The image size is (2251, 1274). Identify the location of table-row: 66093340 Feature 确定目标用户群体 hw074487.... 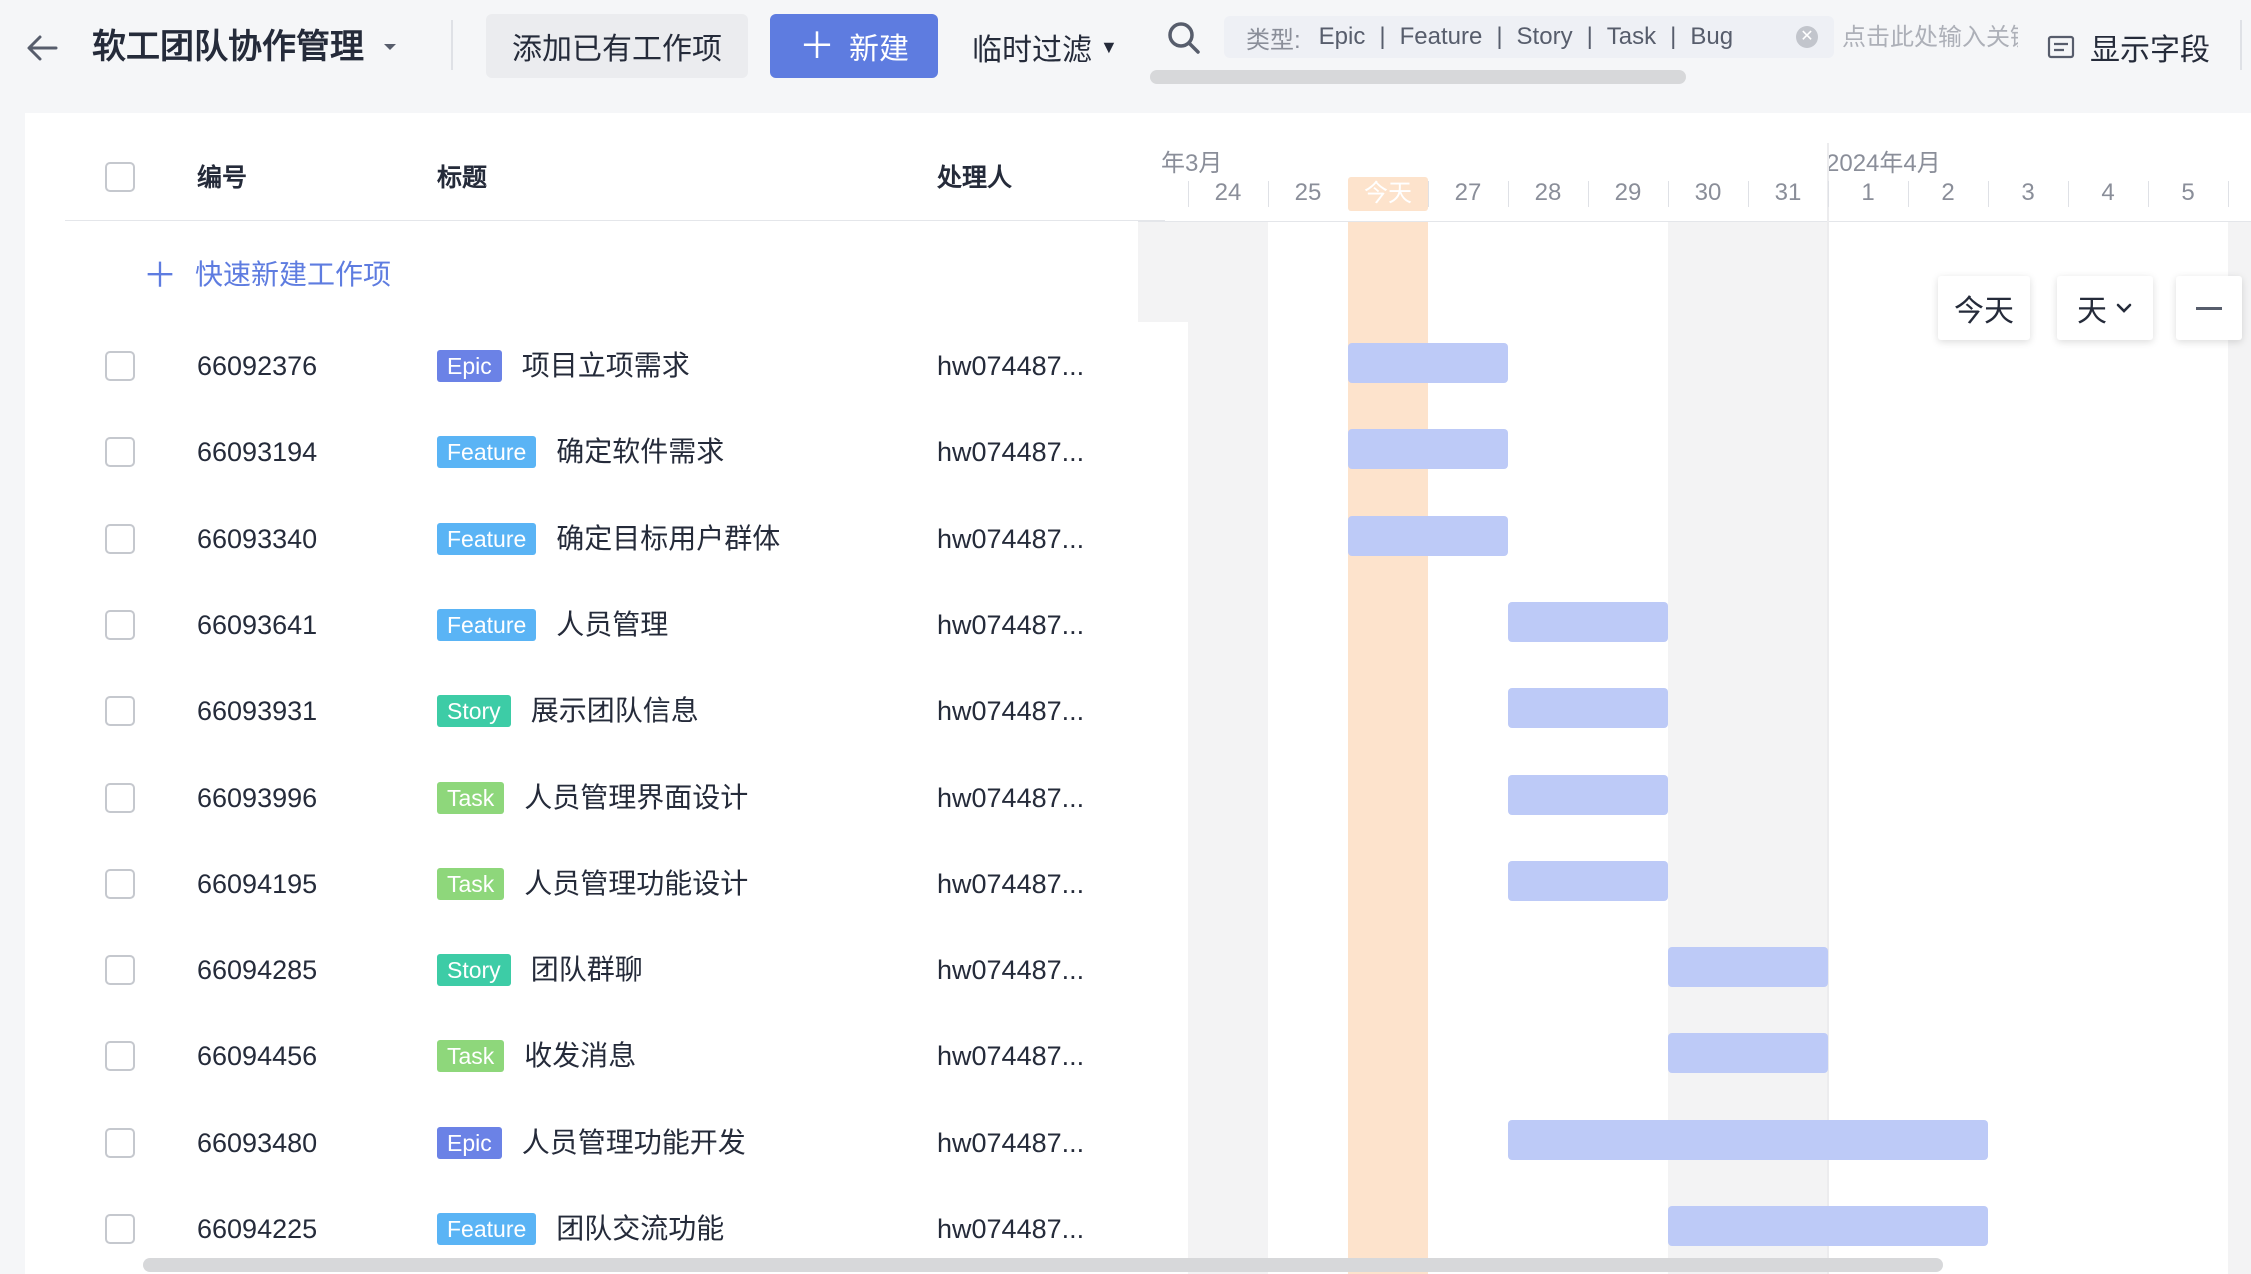
(580, 539).